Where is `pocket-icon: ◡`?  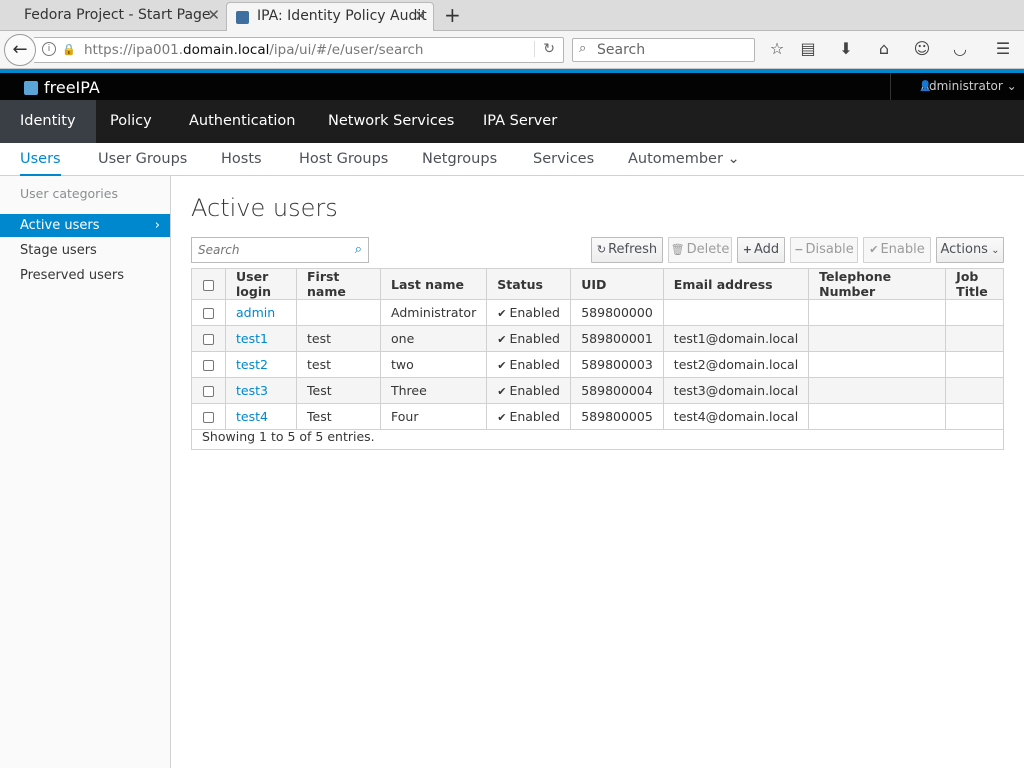 pocket-icon: ◡ is located at coordinates (960, 48).